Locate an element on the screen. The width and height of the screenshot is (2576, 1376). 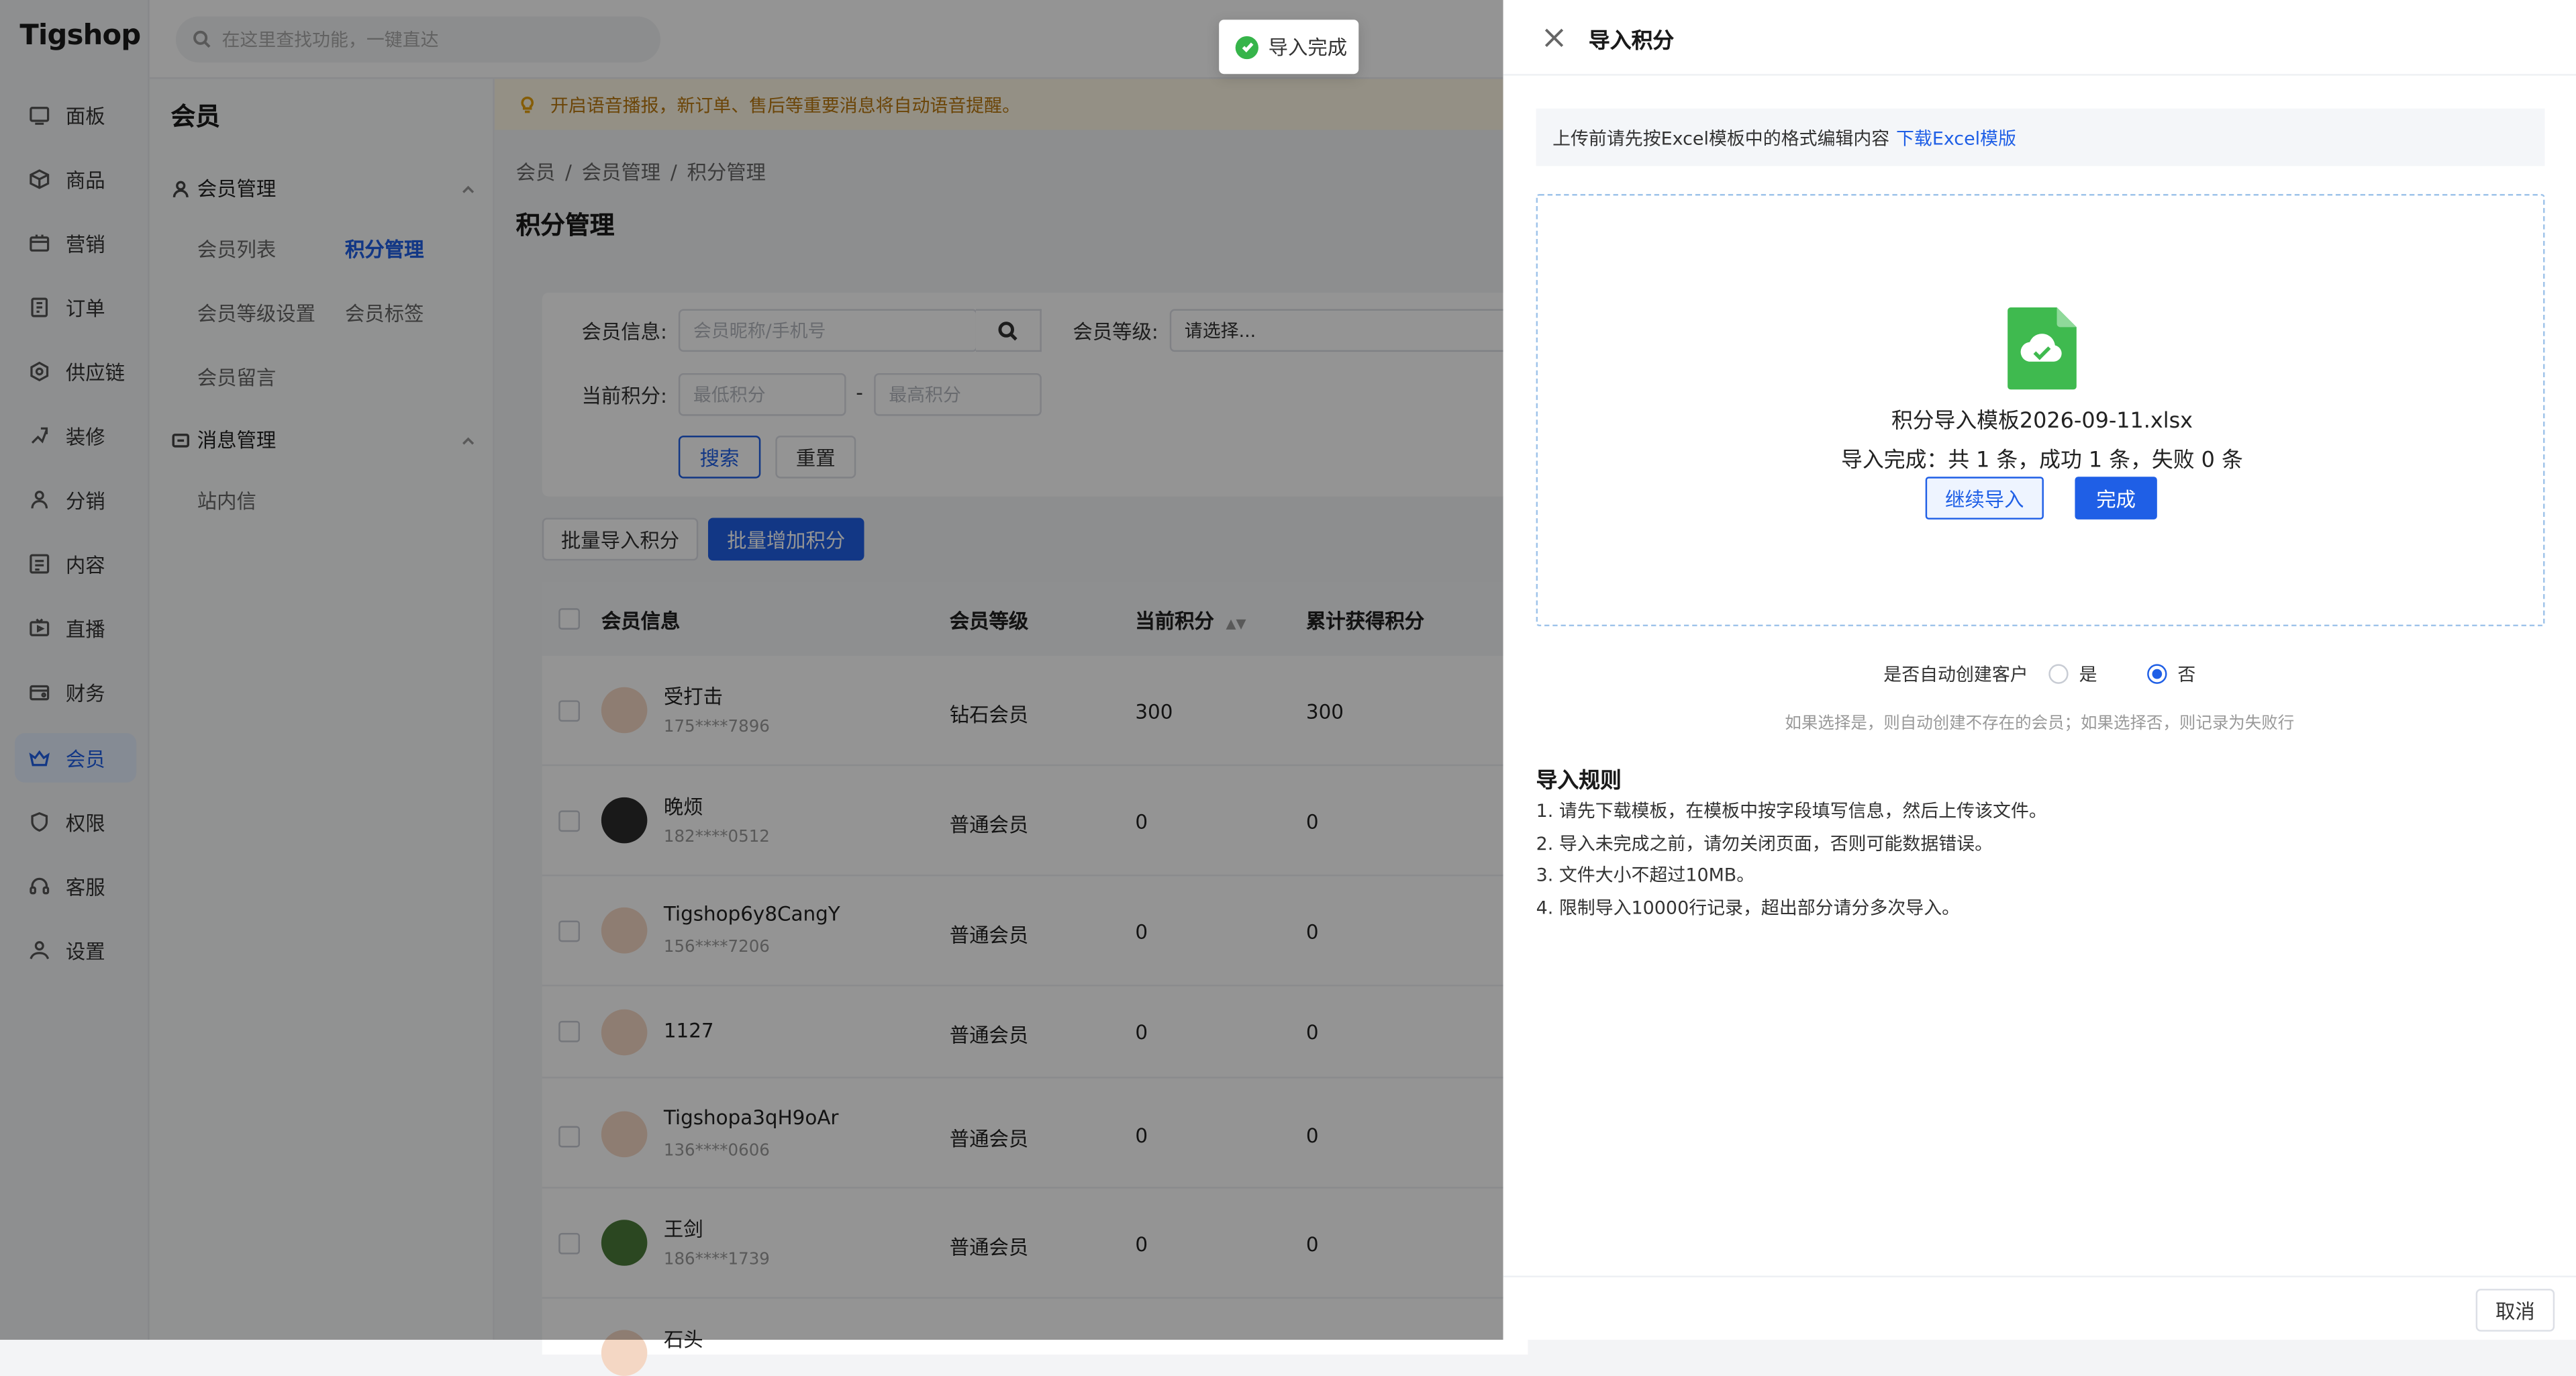
close-icon is located at coordinates (1553, 37).